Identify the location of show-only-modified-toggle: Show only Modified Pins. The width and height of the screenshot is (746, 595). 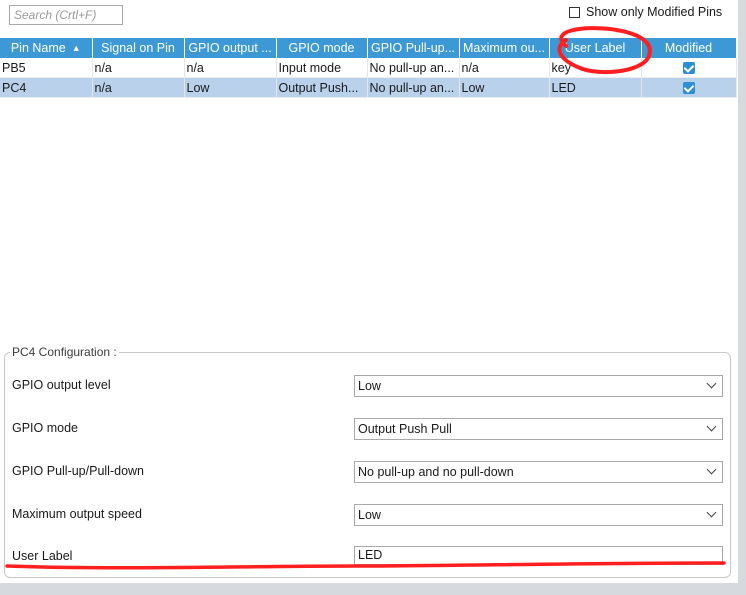
(645, 12).